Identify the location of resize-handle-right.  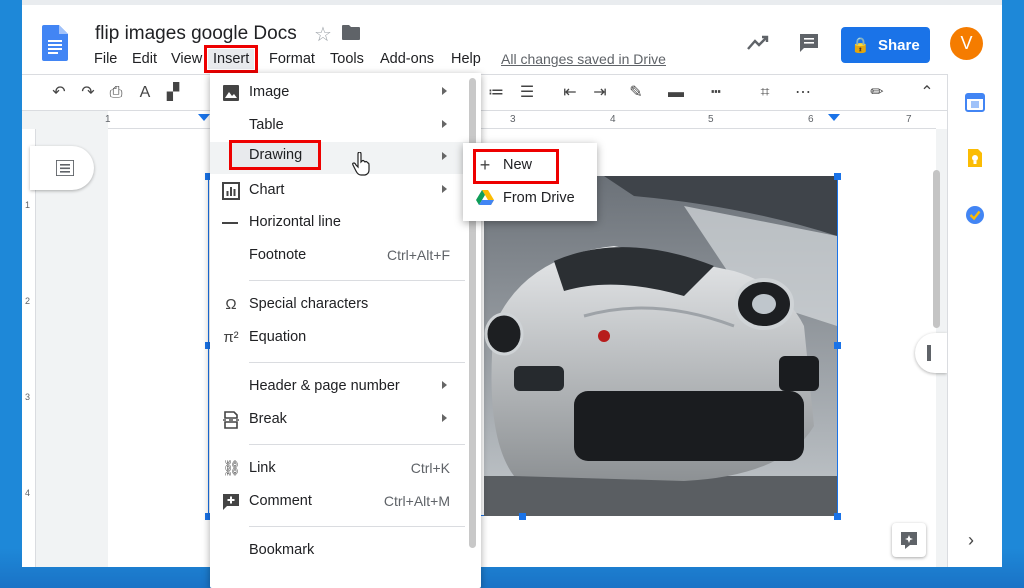
(837, 345).